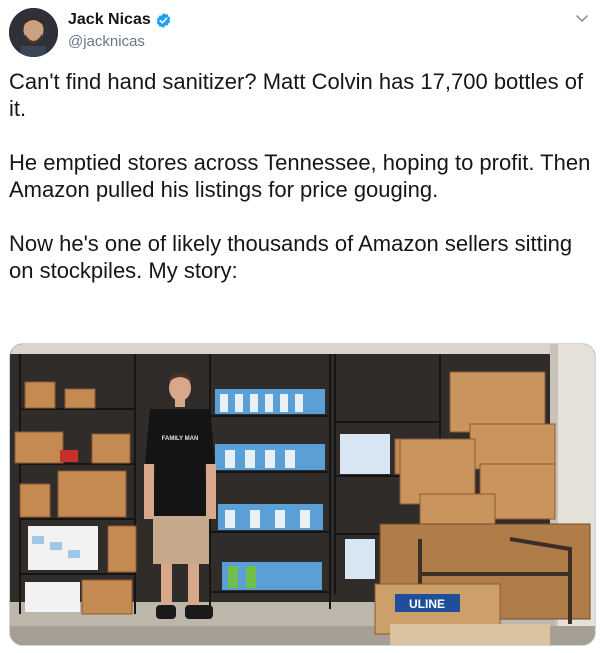  I want to click on box-label: ULINE, so click(427, 604).